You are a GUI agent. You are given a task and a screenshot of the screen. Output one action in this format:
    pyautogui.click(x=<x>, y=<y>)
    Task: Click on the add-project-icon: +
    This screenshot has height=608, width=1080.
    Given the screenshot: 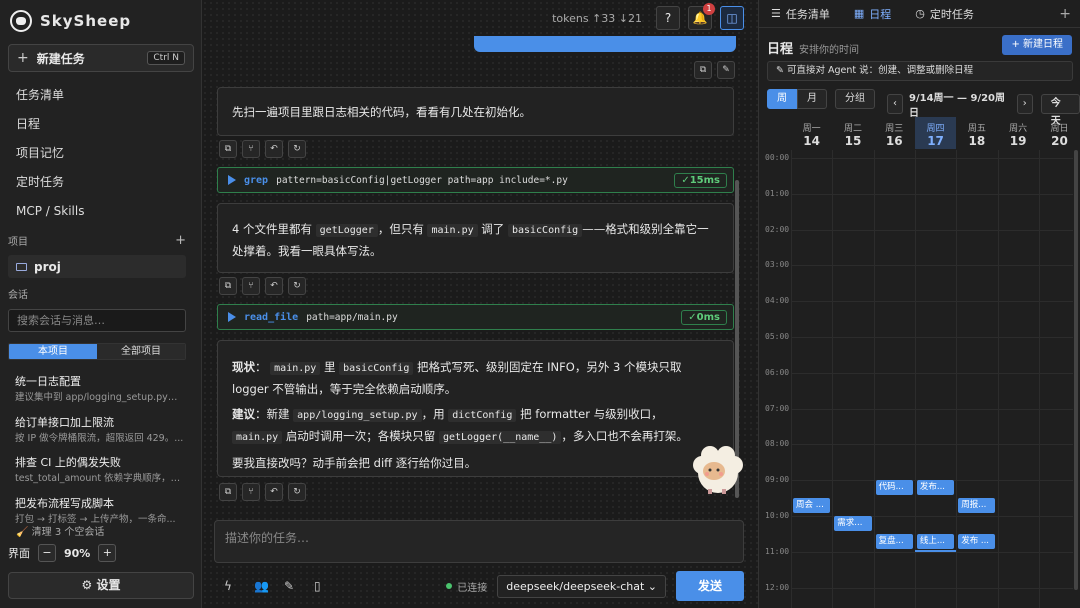 What is the action you would take?
    pyautogui.click(x=180, y=240)
    